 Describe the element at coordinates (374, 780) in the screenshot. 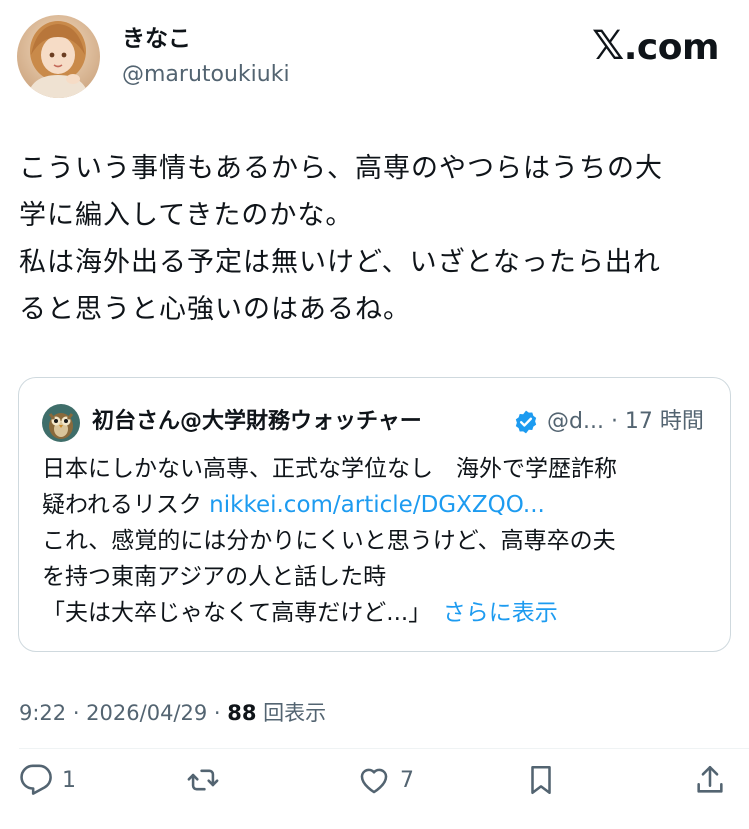

I see `heart-icon` at that location.